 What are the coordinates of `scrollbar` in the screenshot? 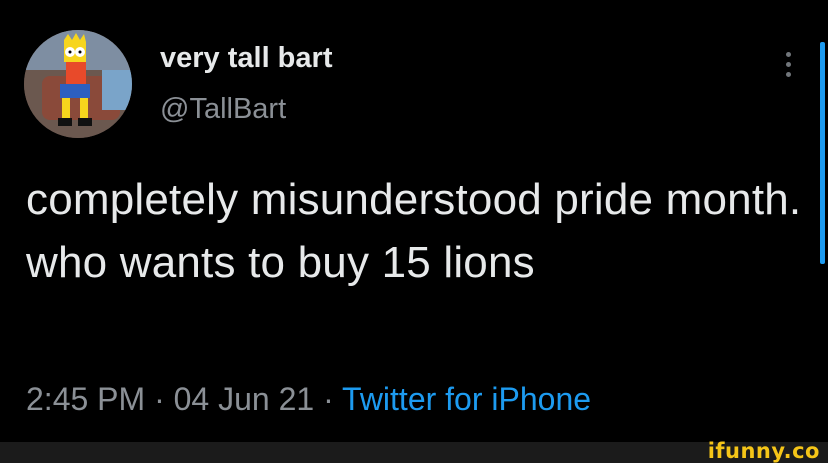 It's located at (822, 153).